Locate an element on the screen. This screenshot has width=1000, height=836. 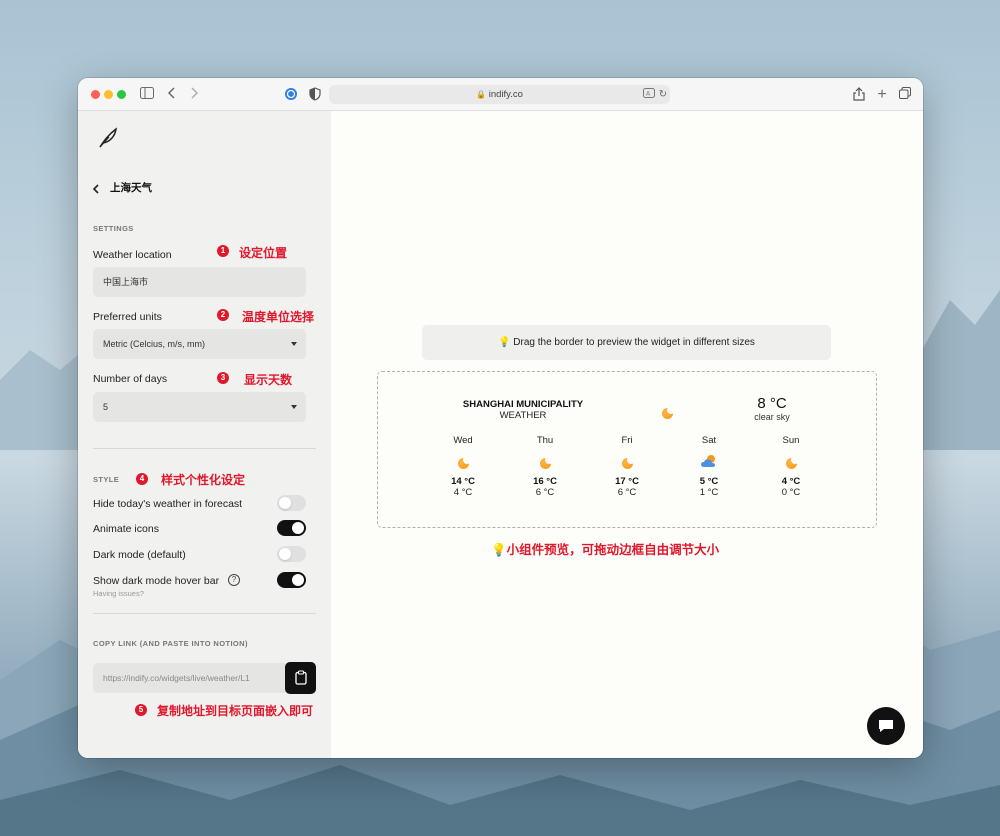
day-name: Fri is located at coordinates (627, 440).